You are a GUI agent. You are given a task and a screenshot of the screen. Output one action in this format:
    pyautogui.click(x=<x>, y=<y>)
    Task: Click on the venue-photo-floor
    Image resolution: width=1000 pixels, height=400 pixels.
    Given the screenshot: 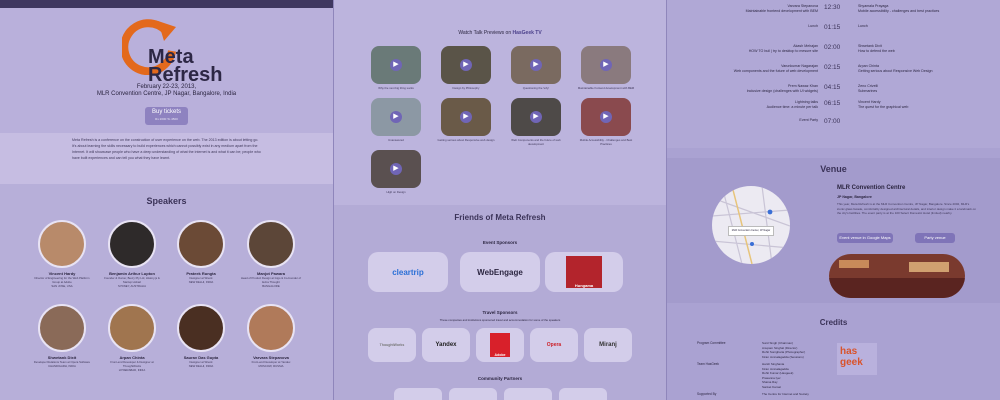 What is the action you would take?
    pyautogui.click(x=897, y=288)
    